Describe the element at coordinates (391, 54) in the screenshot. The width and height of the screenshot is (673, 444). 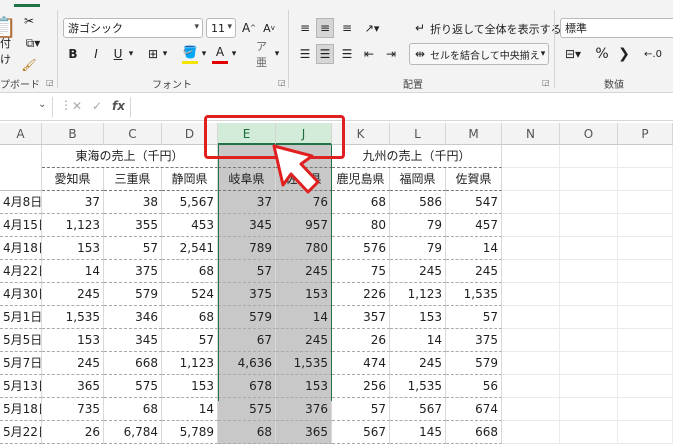
I see `increase-indent-icon: ⇥` at that location.